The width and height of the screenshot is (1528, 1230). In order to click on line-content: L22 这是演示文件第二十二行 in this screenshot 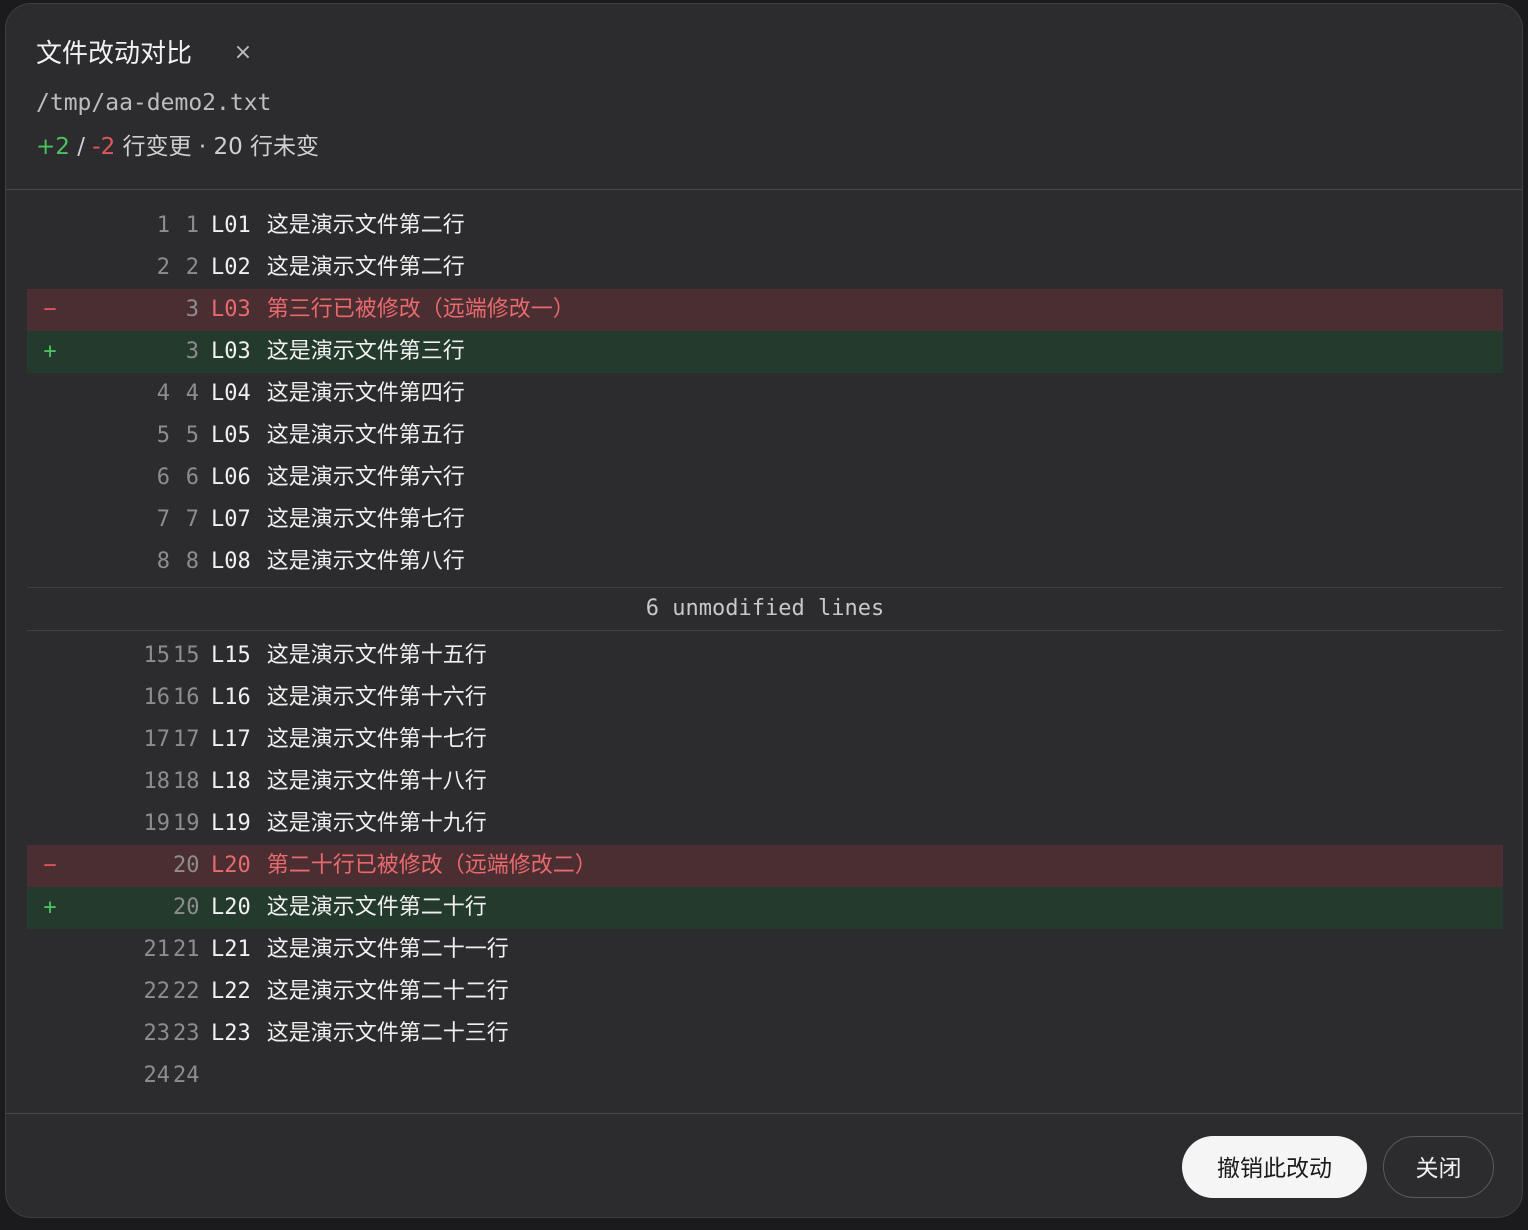, I will do `click(360, 992)`.